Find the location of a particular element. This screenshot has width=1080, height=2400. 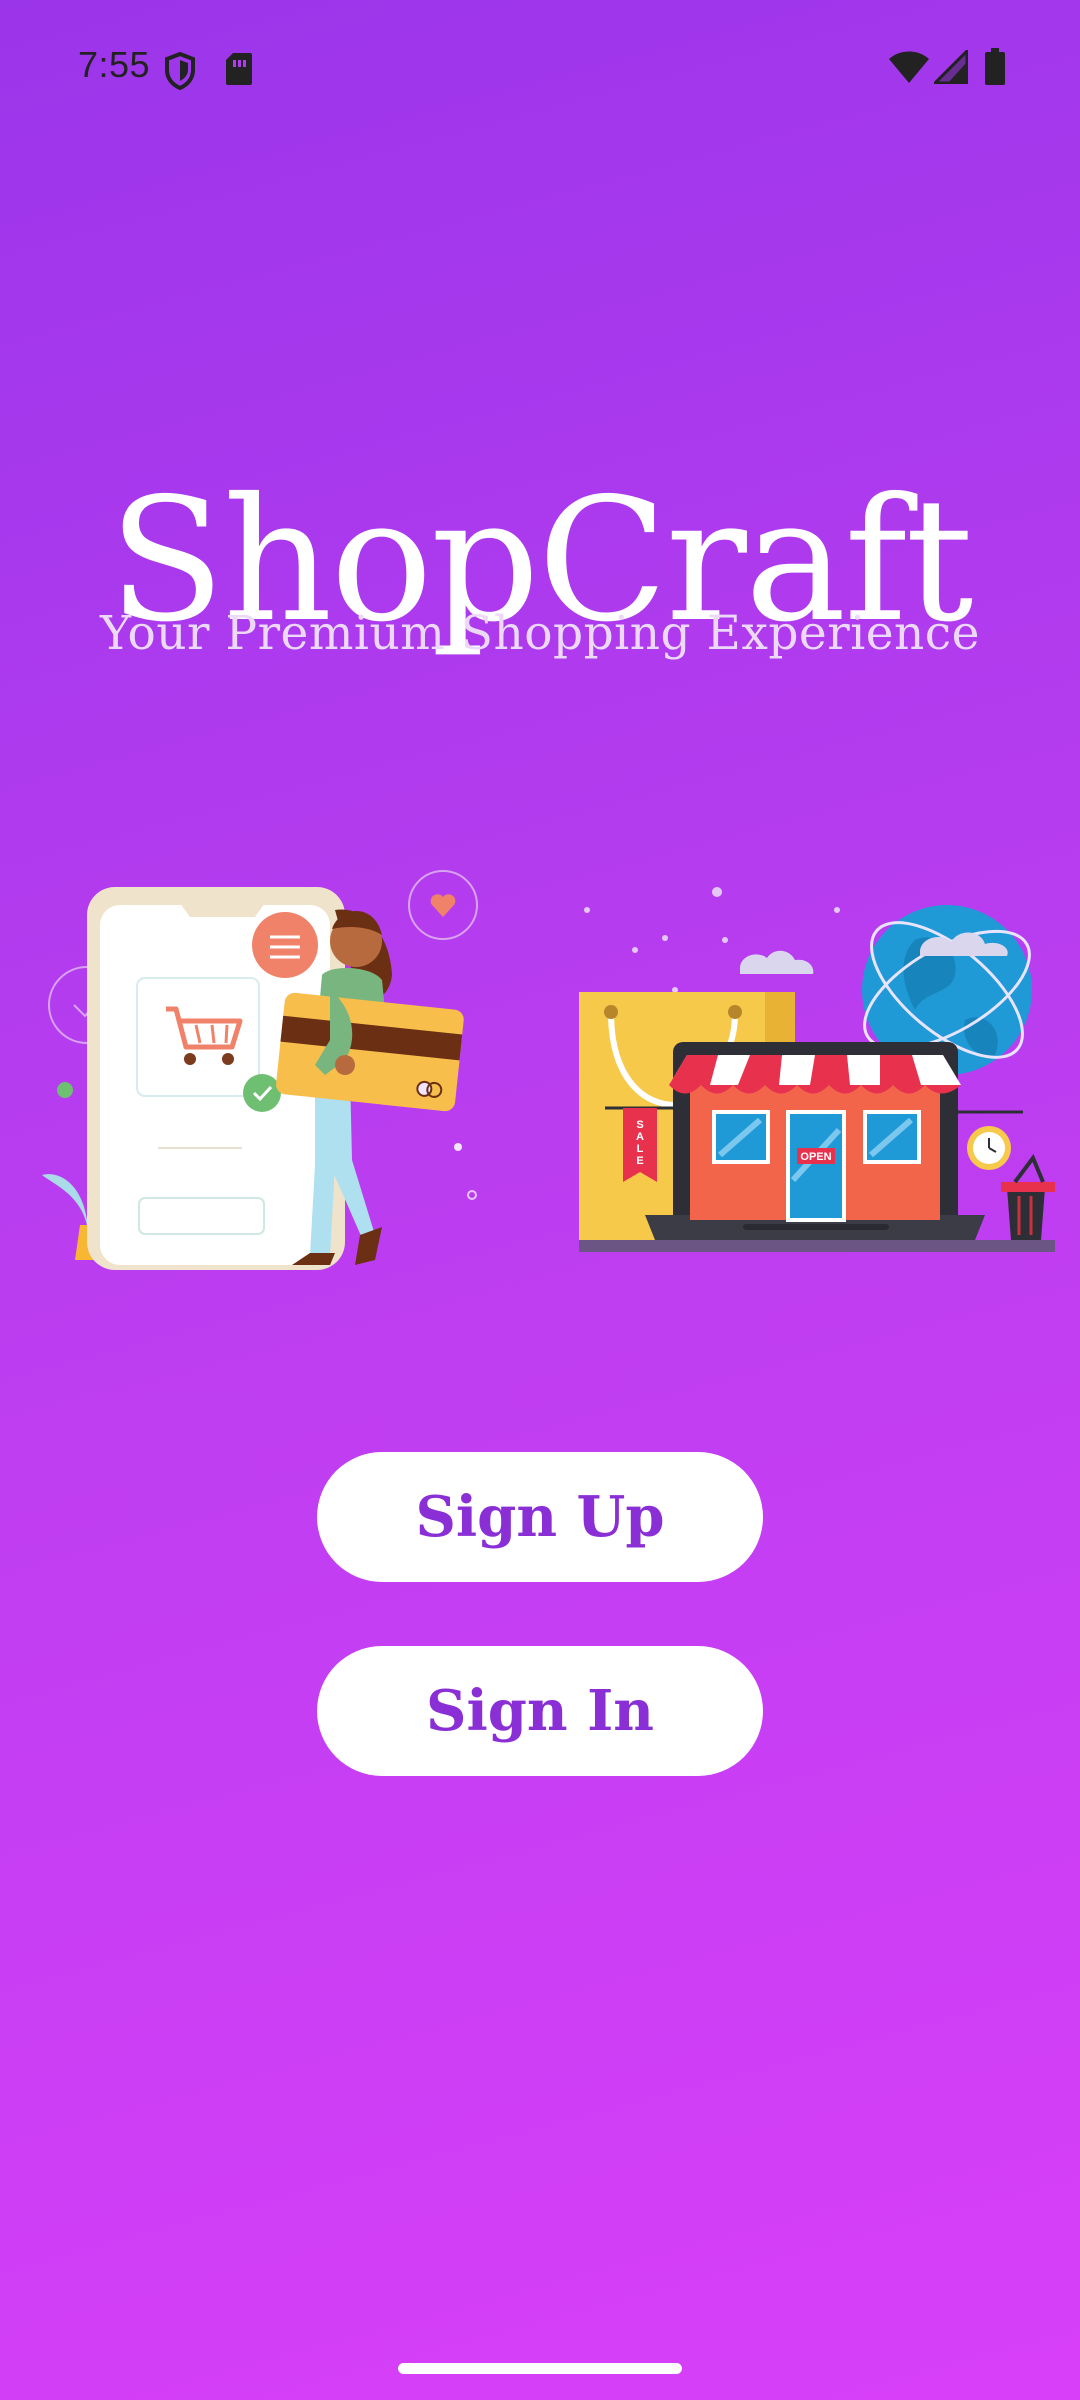

sale-tag: SALE is located at coordinates (640, 1143).